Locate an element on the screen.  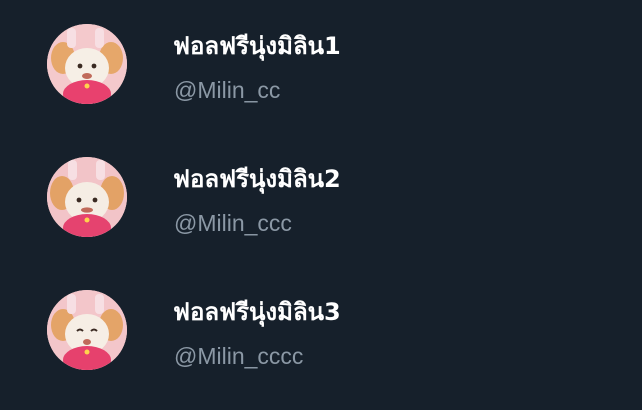
display-name: ฟอลฟรีนุ่งมิลิน3 is located at coordinates (257, 312).